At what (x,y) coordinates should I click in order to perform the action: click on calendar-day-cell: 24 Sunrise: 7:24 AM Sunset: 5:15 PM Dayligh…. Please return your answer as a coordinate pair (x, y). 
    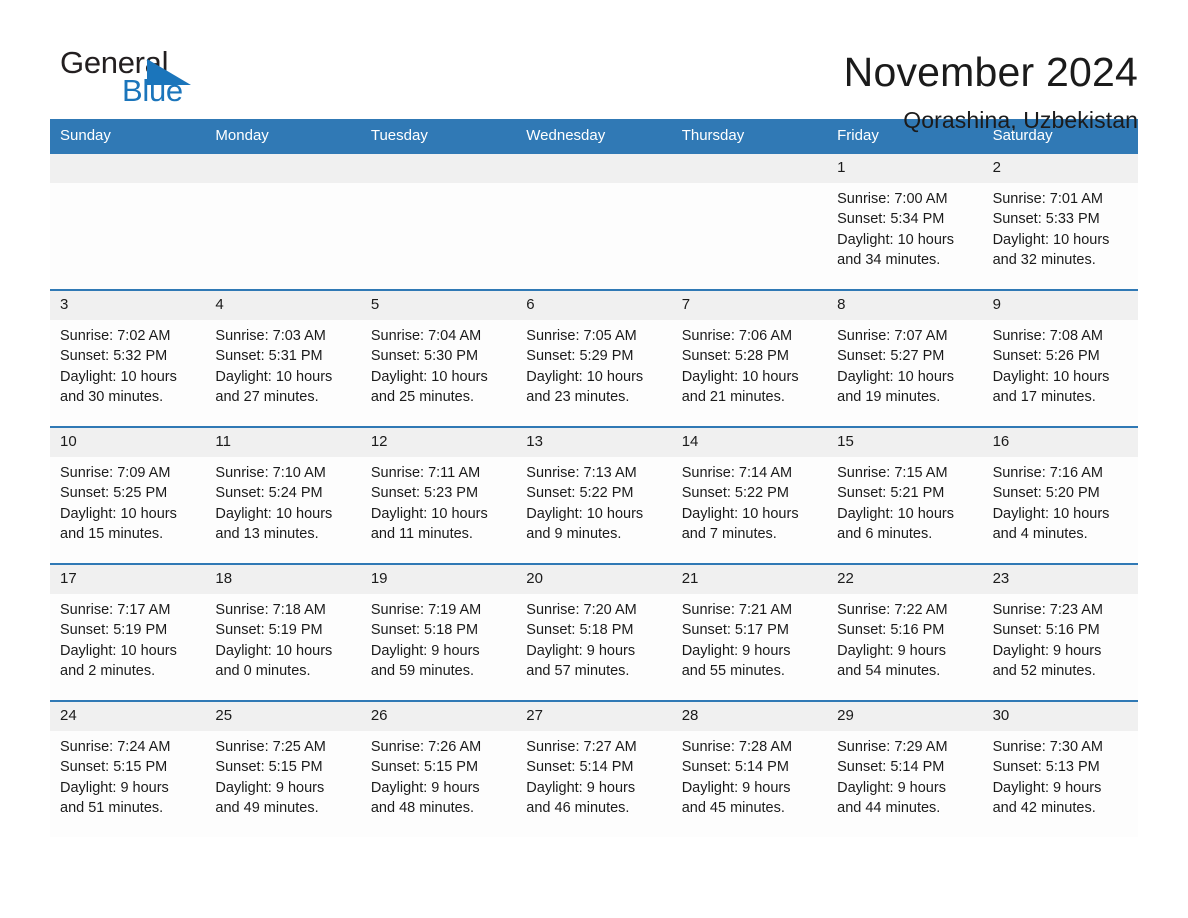
    Looking at the image, I should click on (128, 769).